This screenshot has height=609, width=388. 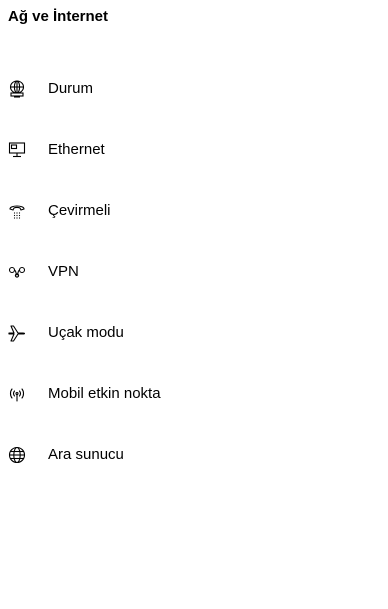 I want to click on nav-item-ara-sunucu: Ara sunucu, so click(x=194, y=454).